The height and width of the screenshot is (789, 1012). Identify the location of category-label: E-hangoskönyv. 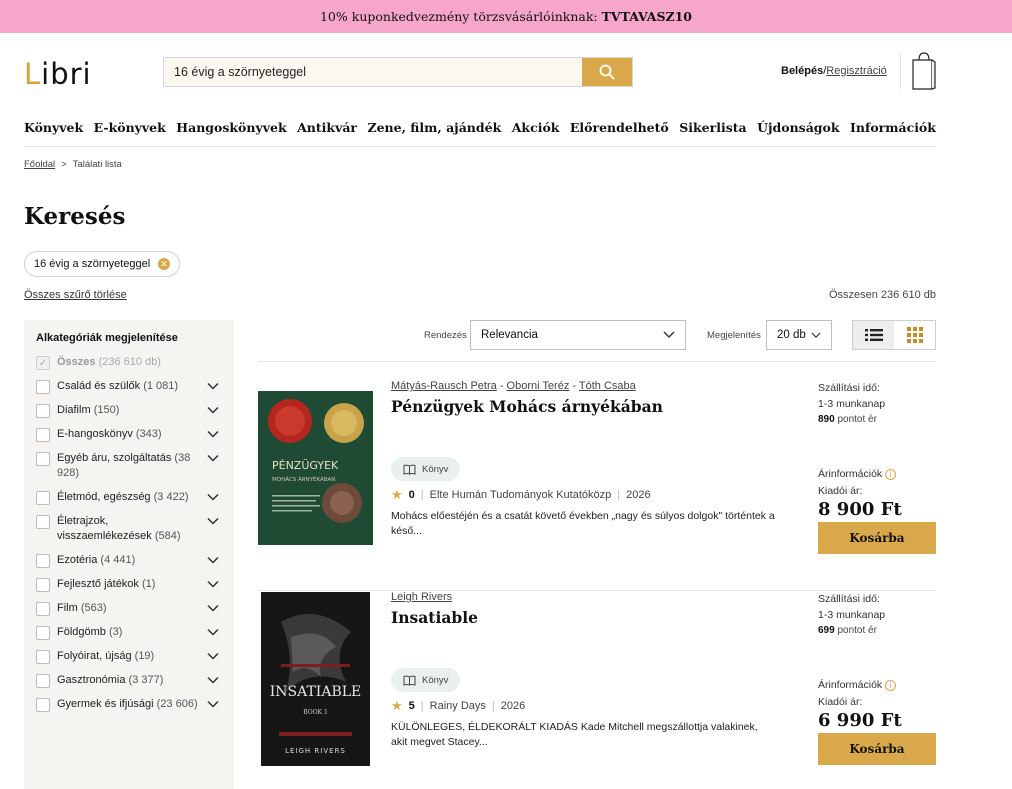
(95, 434).